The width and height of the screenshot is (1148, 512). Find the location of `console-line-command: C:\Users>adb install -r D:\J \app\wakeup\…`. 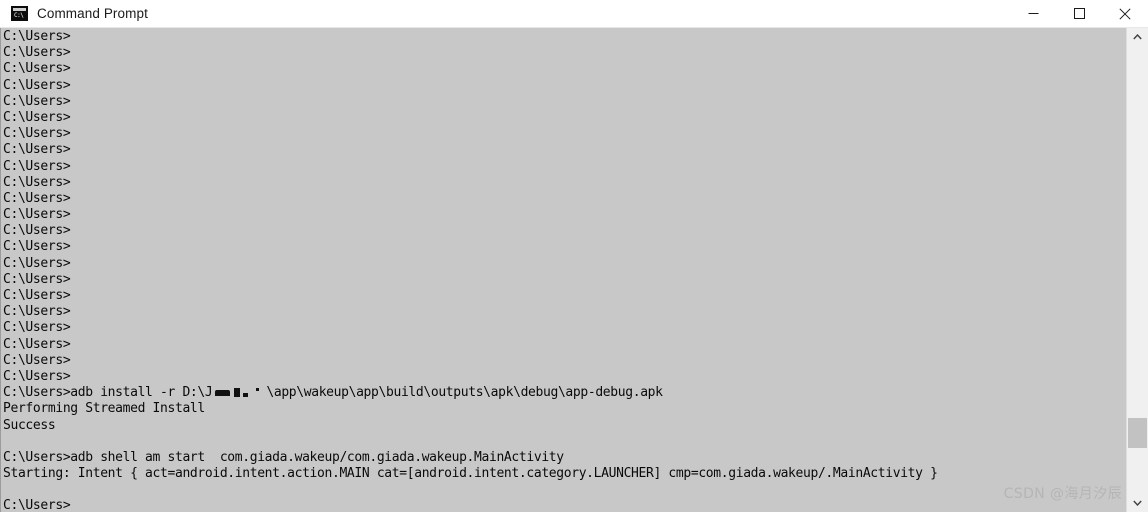

console-line-command: C:\Users>adb install -r D:\J \app\wakeup\… is located at coordinates (333, 393).